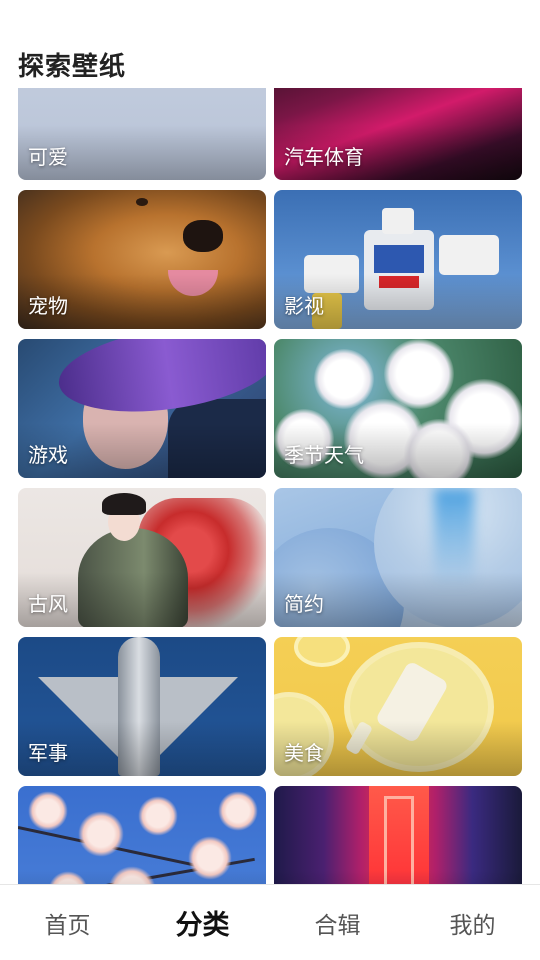 This screenshot has height=960, width=540. What do you see at coordinates (142, 557) in the screenshot?
I see `category-card-ancient-style: 古风` at bounding box center [142, 557].